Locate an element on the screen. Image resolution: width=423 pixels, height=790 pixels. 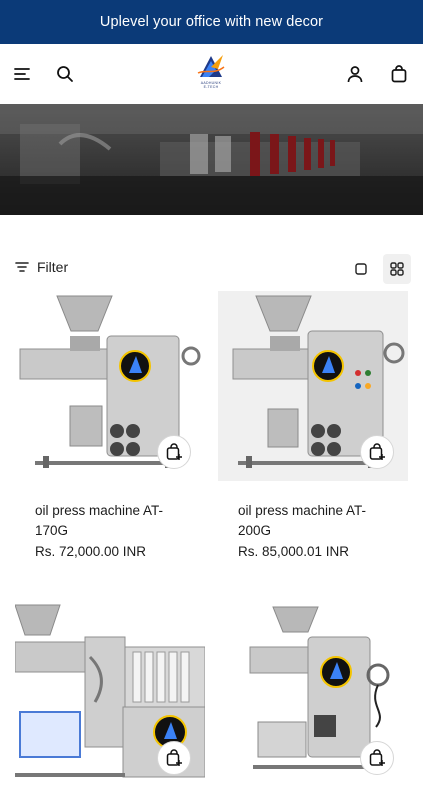
filter-icon is located at coordinates (22, 267).